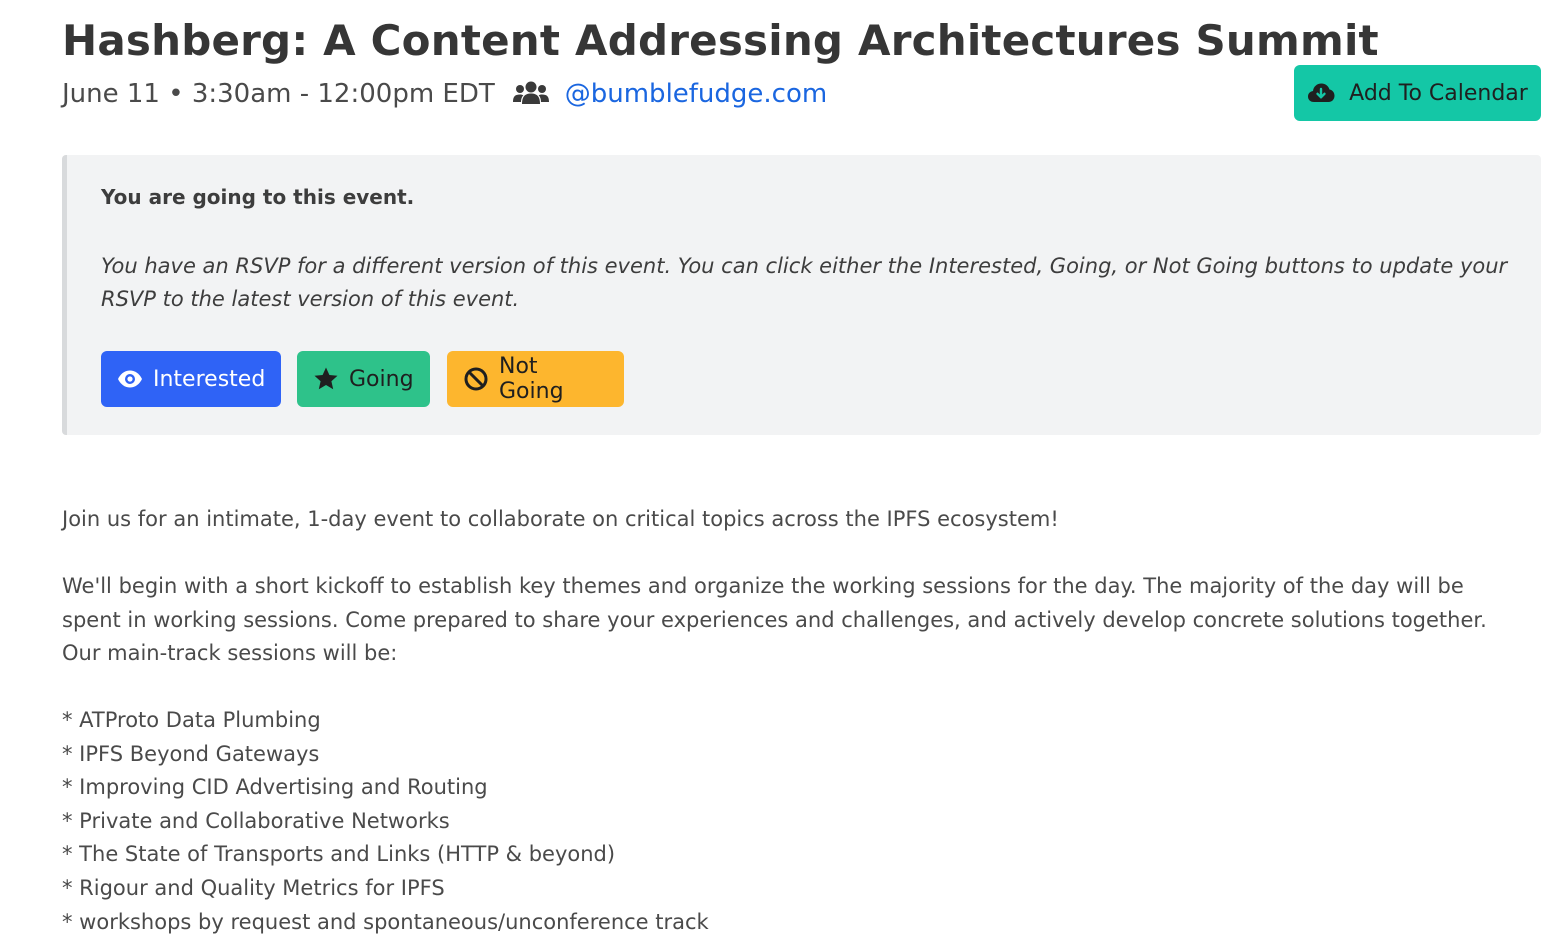  I want to click on users-icon, so click(530, 94).